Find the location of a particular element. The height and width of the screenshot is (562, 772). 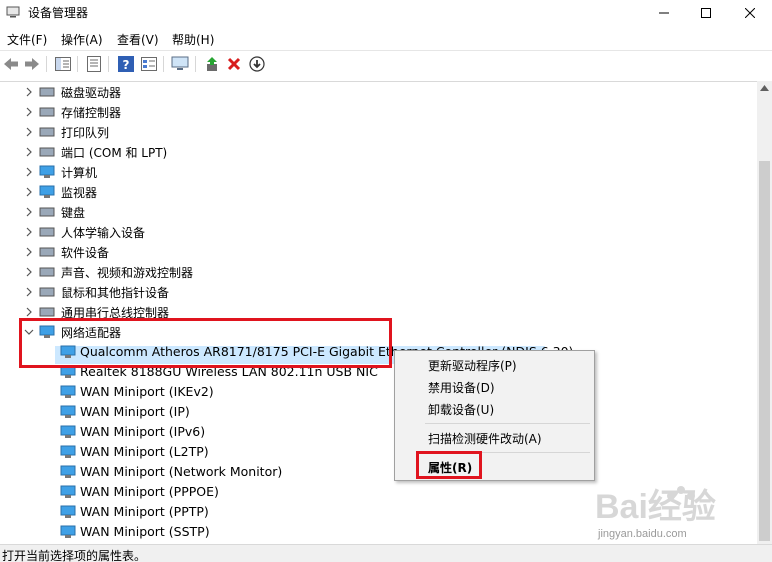

highlight-network-adapter is located at coordinates (205, 343).